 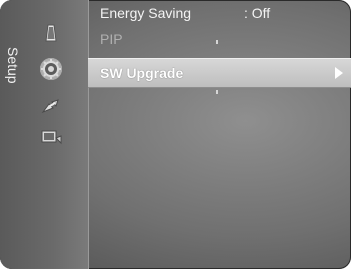 I want to click on setup-category-label: Setup, so click(x=13, y=65).